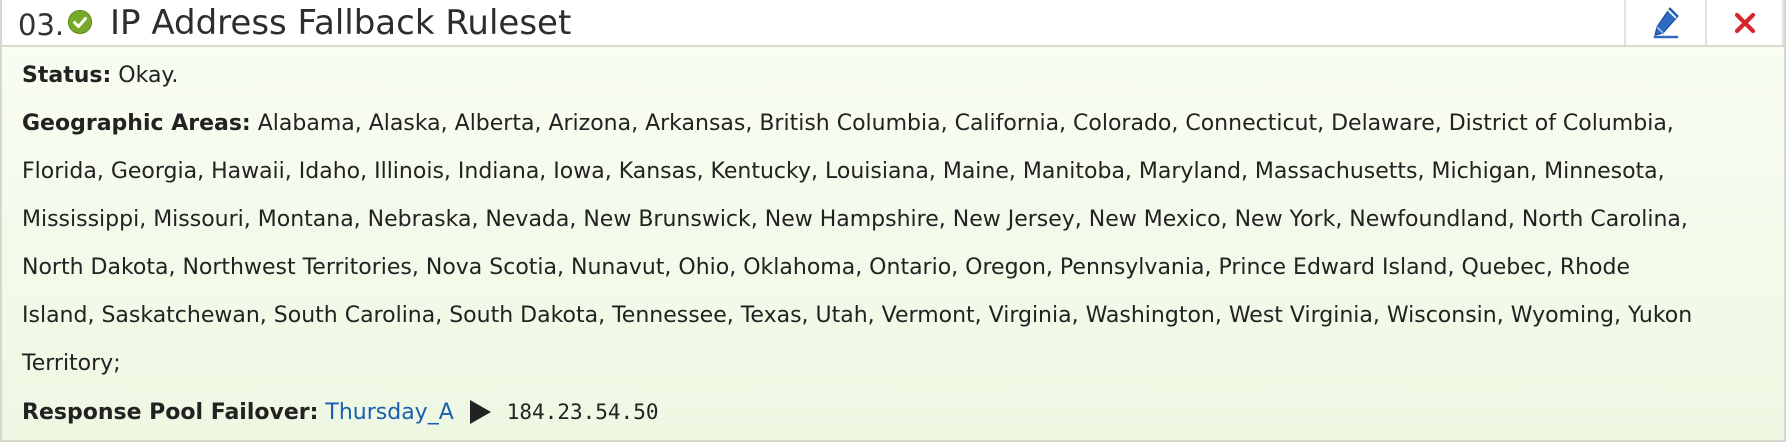  What do you see at coordinates (41, 25) in the screenshot?
I see `rule-number: 03.` at bounding box center [41, 25].